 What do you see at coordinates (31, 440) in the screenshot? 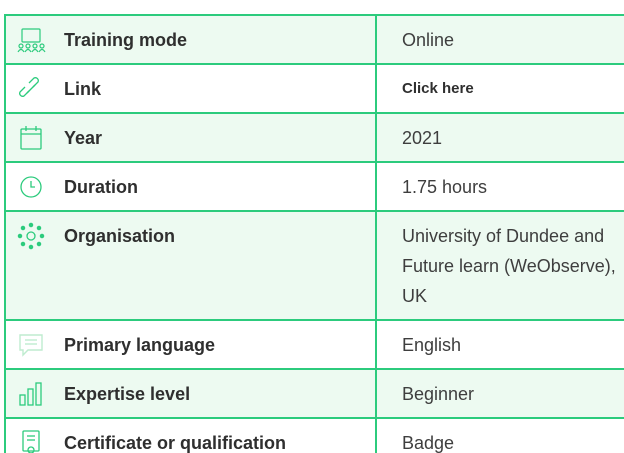
I see `certificate-icon` at bounding box center [31, 440].